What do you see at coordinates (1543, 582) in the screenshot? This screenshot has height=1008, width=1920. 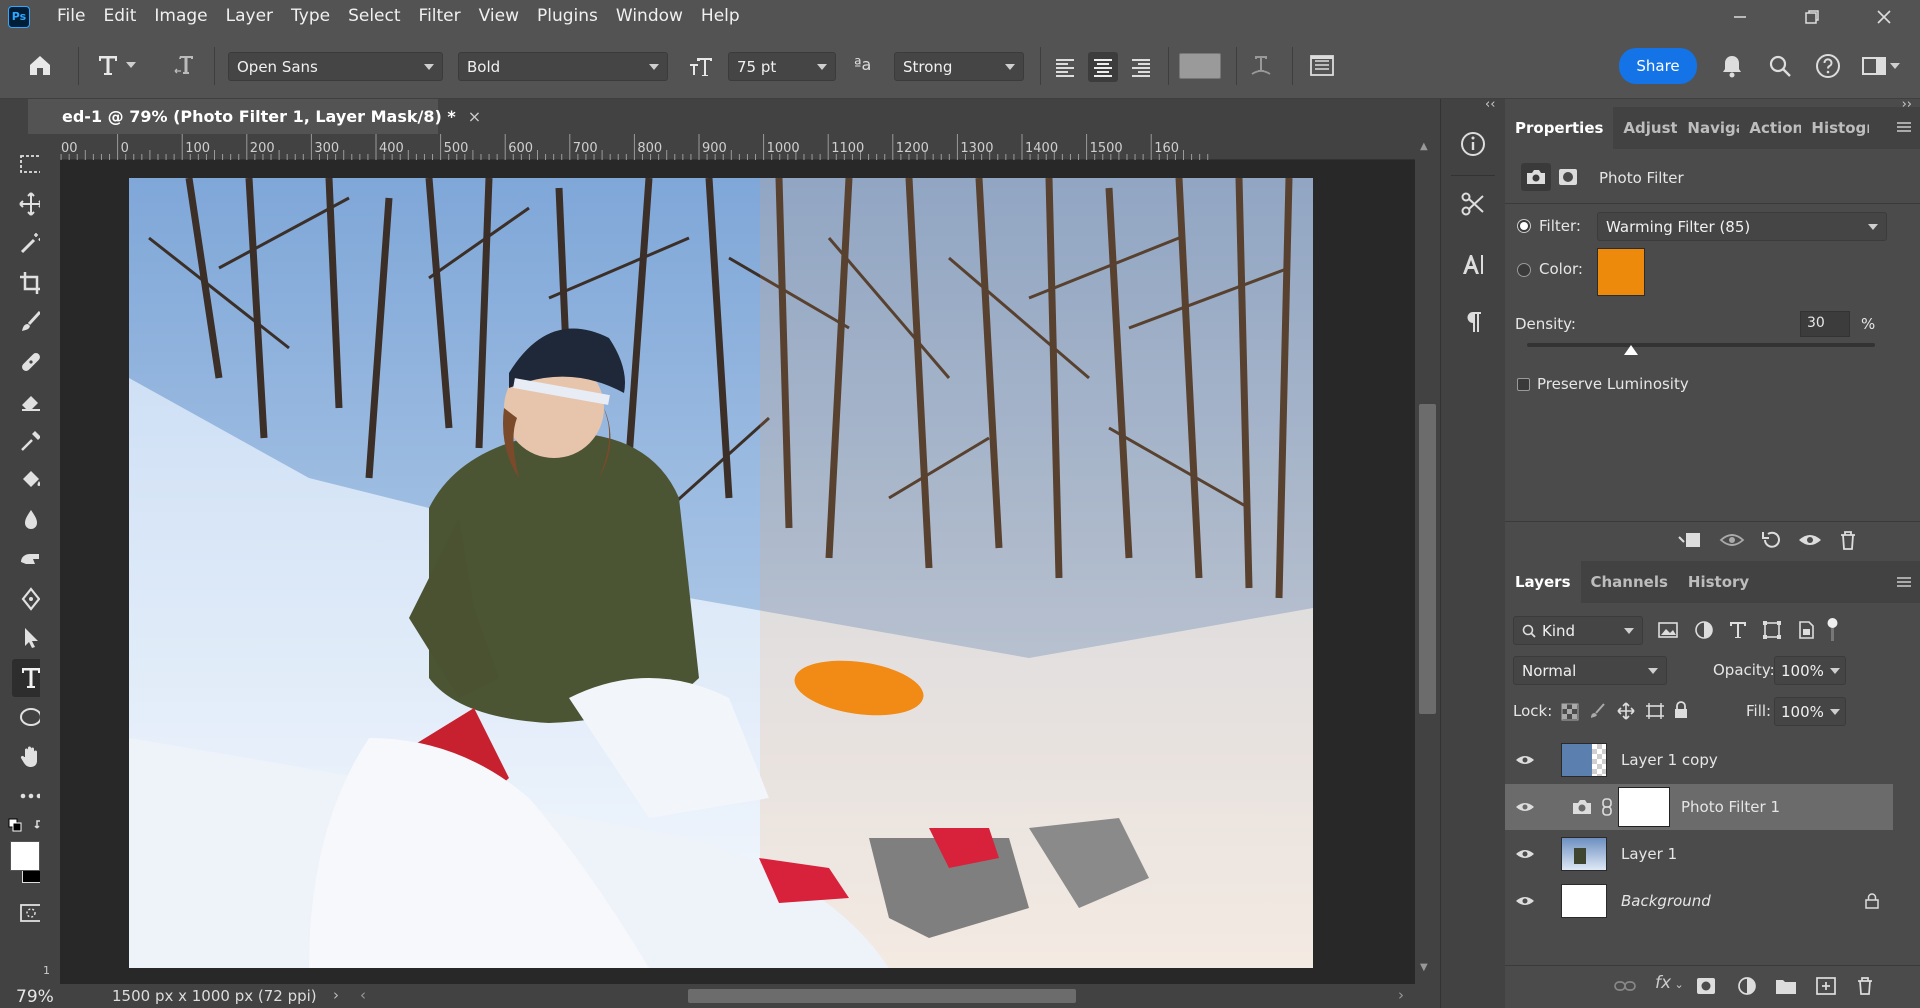 I see `tab-layers: Layers` at bounding box center [1543, 582].